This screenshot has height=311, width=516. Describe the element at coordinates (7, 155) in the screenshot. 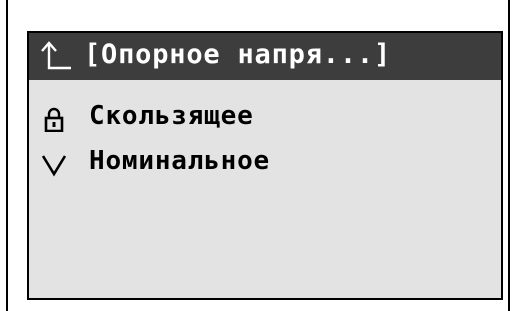

I see `device-frame-left-edge` at that location.